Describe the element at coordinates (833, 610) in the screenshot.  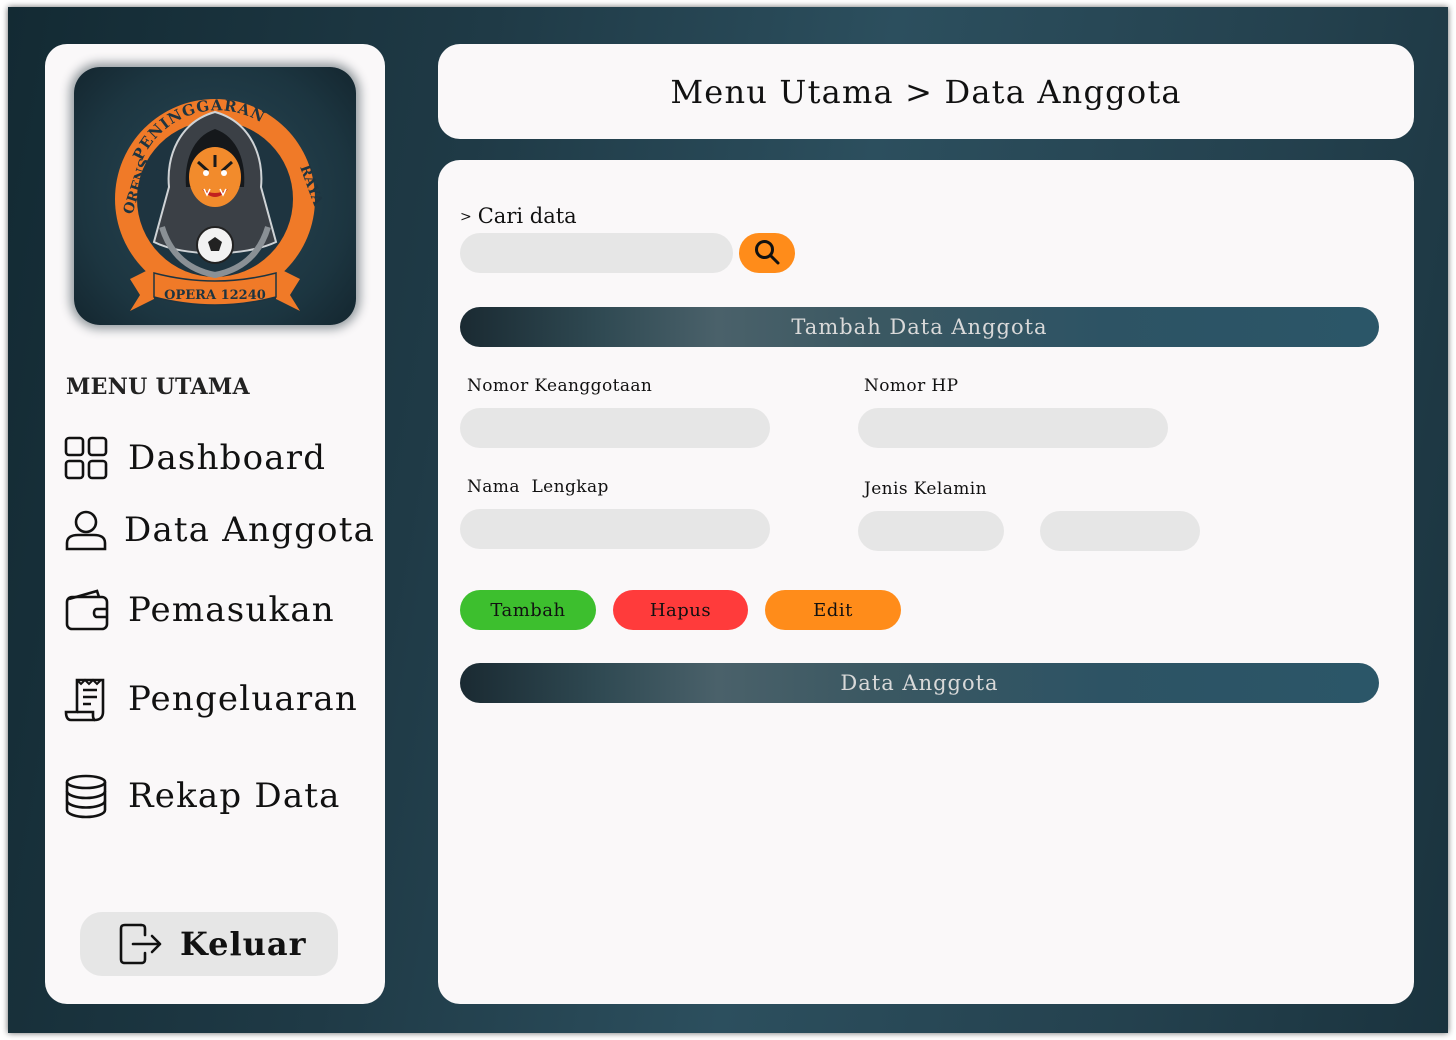
I see `edit-button: Edit` at that location.